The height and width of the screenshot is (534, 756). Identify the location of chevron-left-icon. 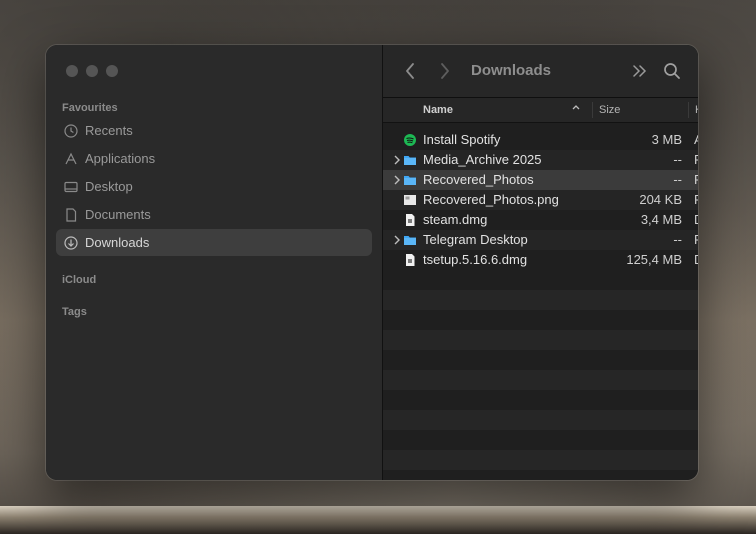
(410, 71).